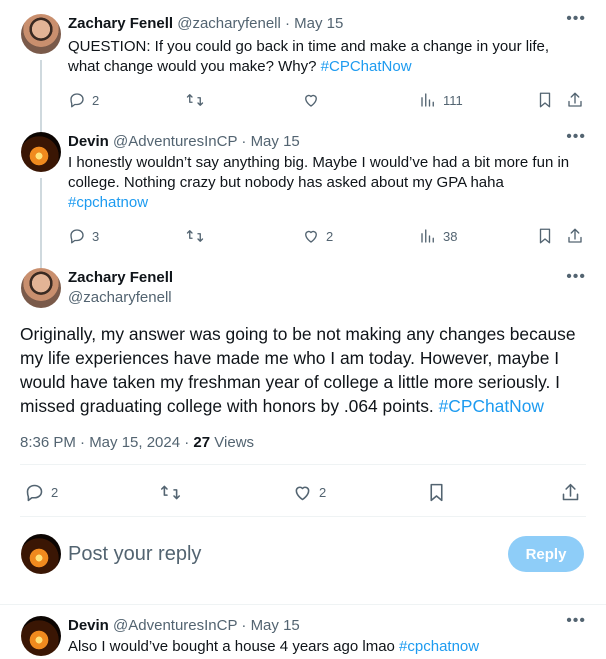  Describe the element at coordinates (192, 66) in the screenshot. I see `tweet-text-fragment: what change would you make? Why?` at that location.